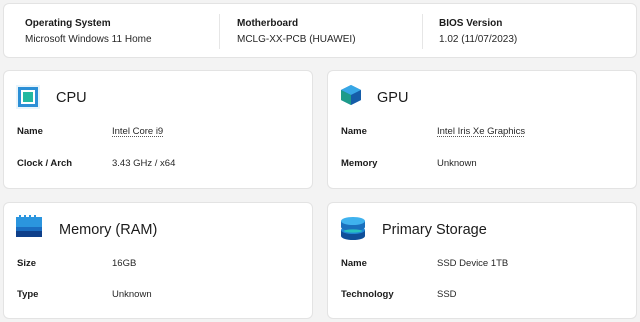  What do you see at coordinates (434, 230) in the screenshot?
I see `storage-title: Primary Storage` at bounding box center [434, 230].